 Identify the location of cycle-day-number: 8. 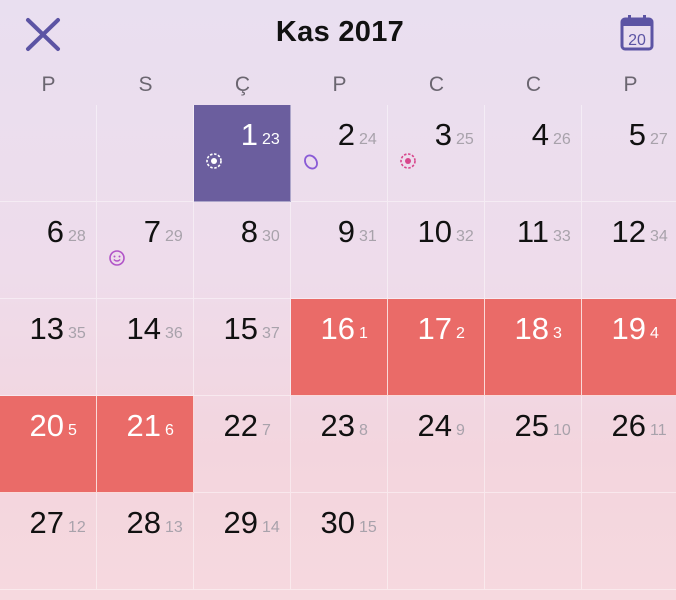
(363, 430).